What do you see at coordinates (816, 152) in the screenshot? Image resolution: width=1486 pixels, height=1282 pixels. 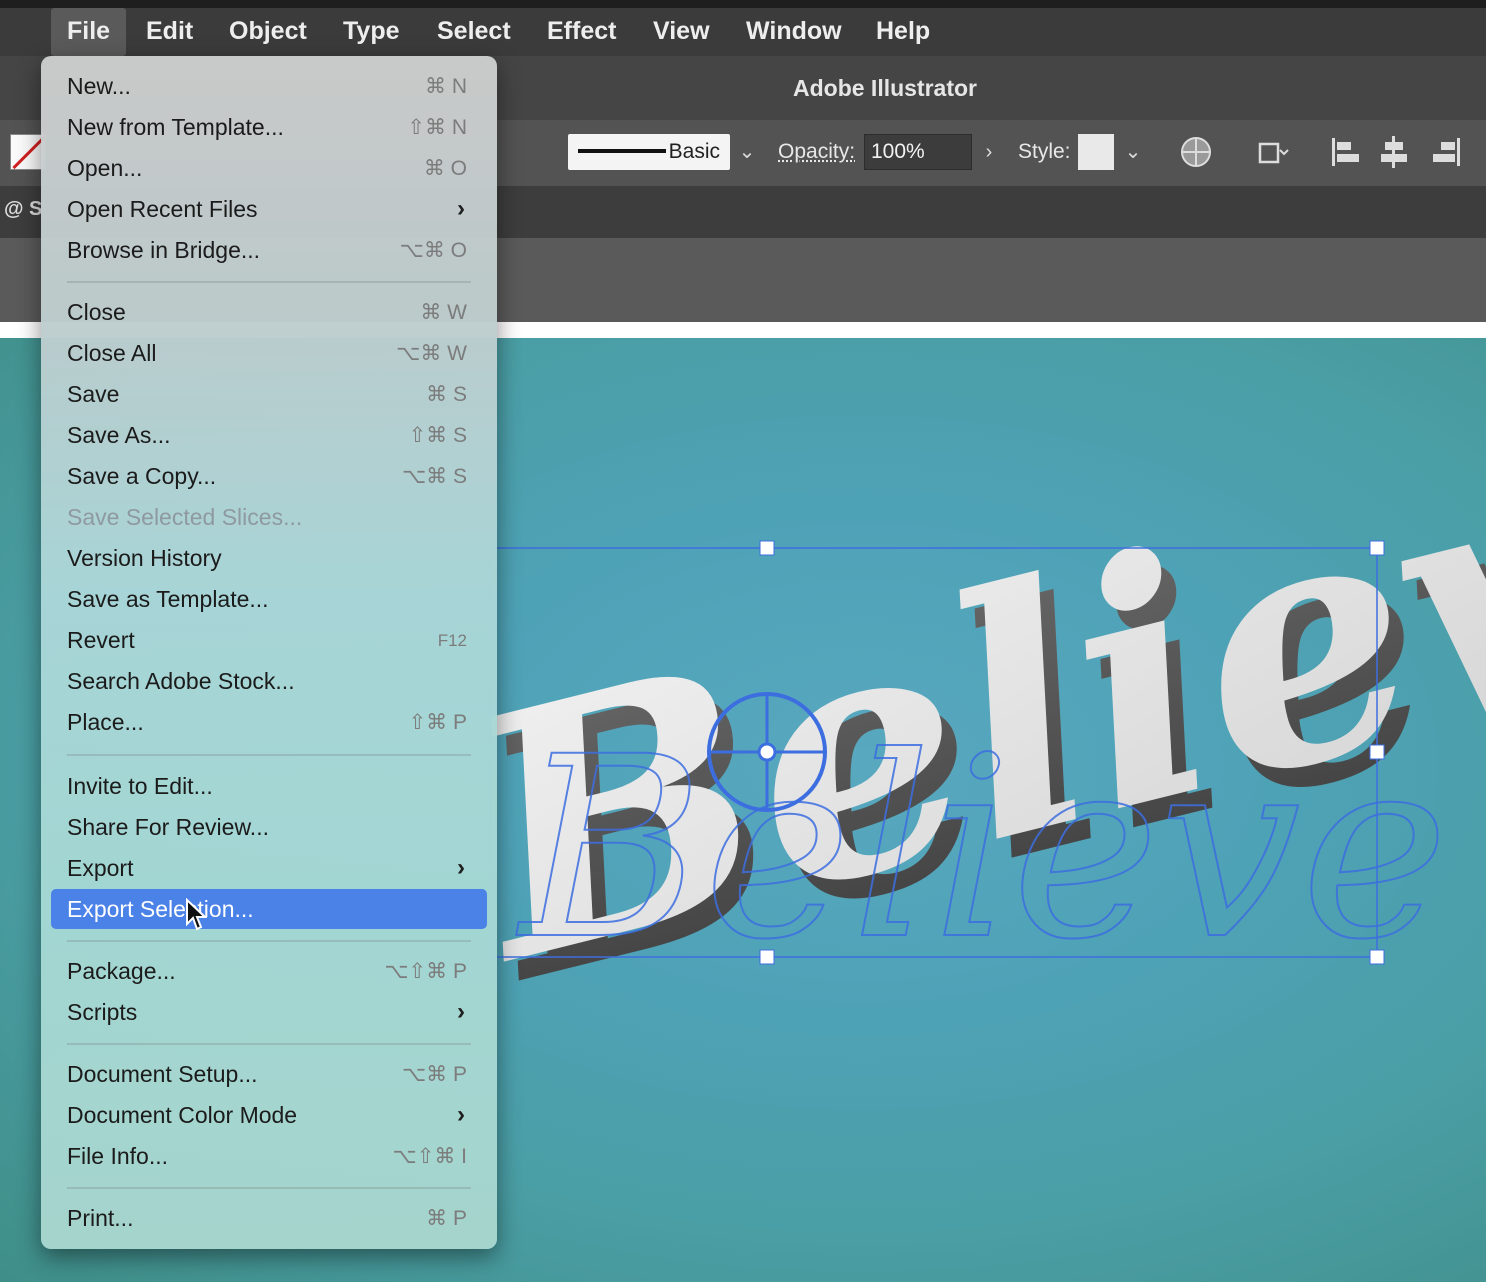 I see `opacity-label: Opacity:` at bounding box center [816, 152].